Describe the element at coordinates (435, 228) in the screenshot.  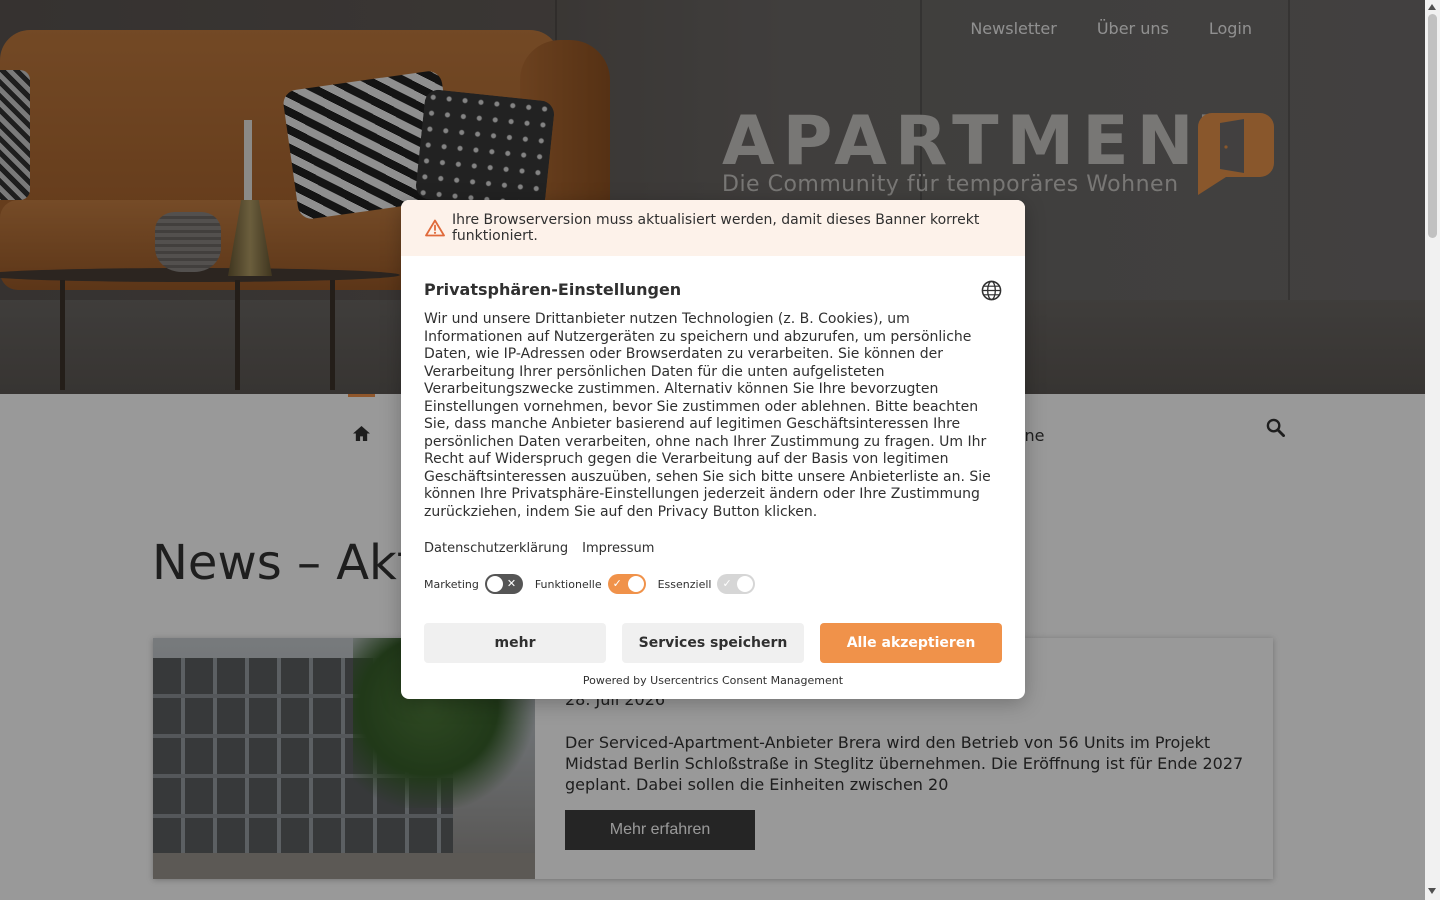
I see `warning-icon` at that location.